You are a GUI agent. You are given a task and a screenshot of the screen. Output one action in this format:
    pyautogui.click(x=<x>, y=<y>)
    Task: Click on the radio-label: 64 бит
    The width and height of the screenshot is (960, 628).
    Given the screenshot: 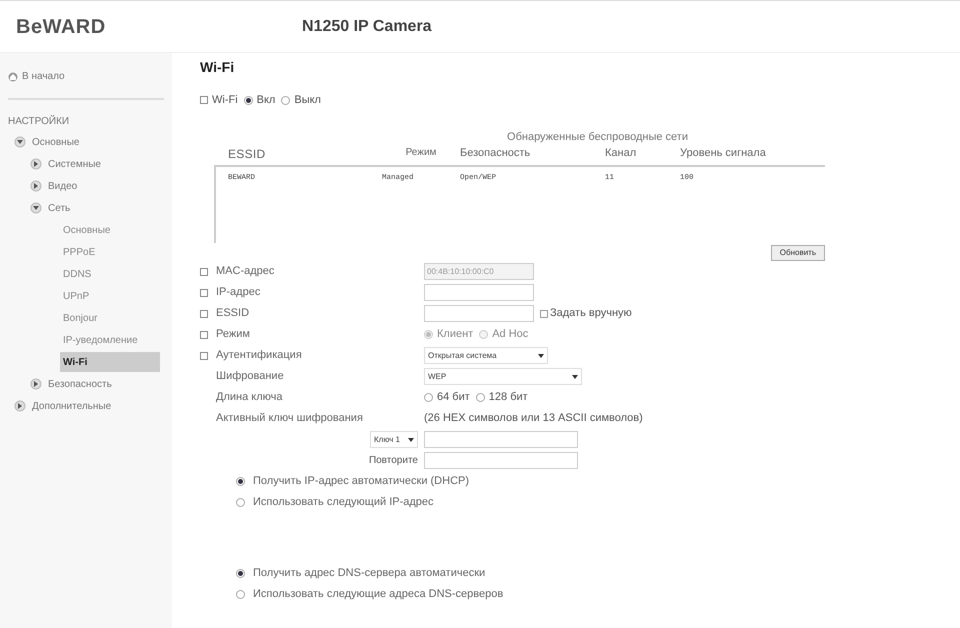 What is the action you would take?
    pyautogui.click(x=453, y=398)
    